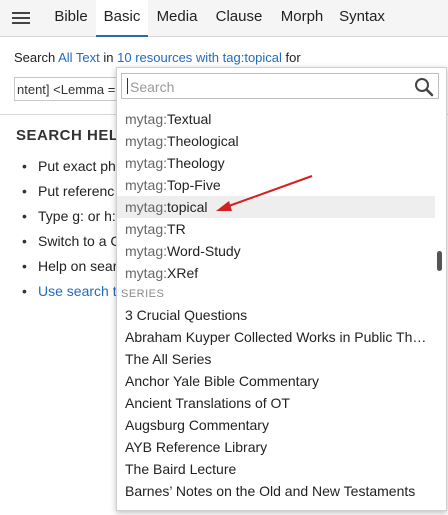  I want to click on tag-item-theology: mytag:Theology, so click(276, 163).